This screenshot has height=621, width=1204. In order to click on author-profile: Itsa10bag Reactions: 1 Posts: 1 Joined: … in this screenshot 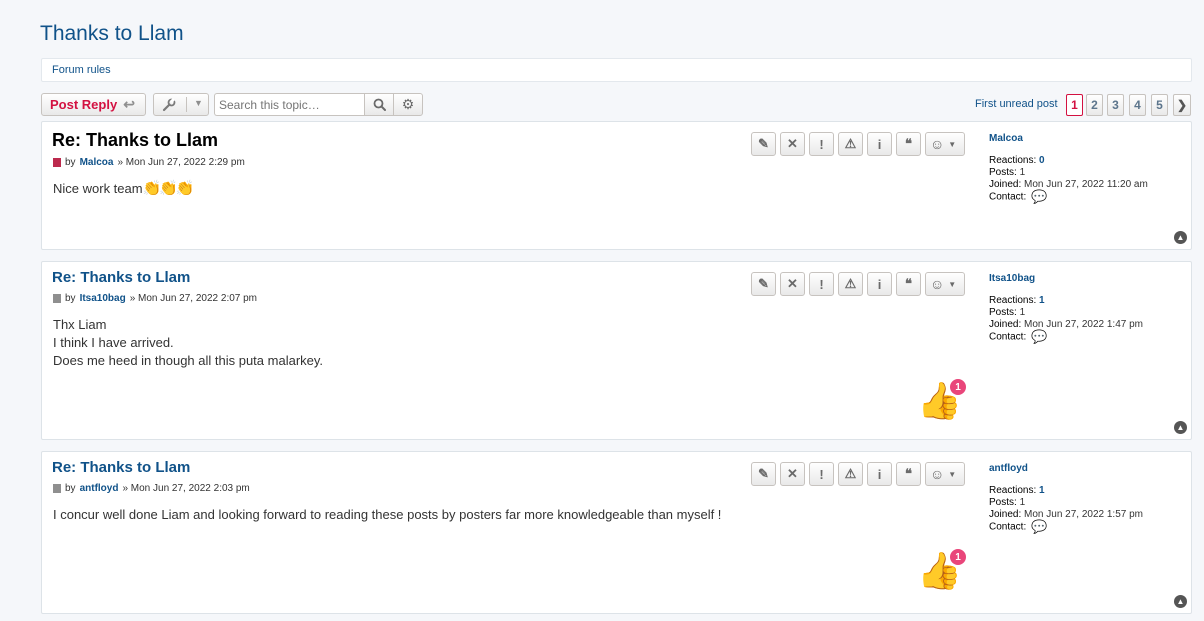, I will do `click(1066, 308)`.